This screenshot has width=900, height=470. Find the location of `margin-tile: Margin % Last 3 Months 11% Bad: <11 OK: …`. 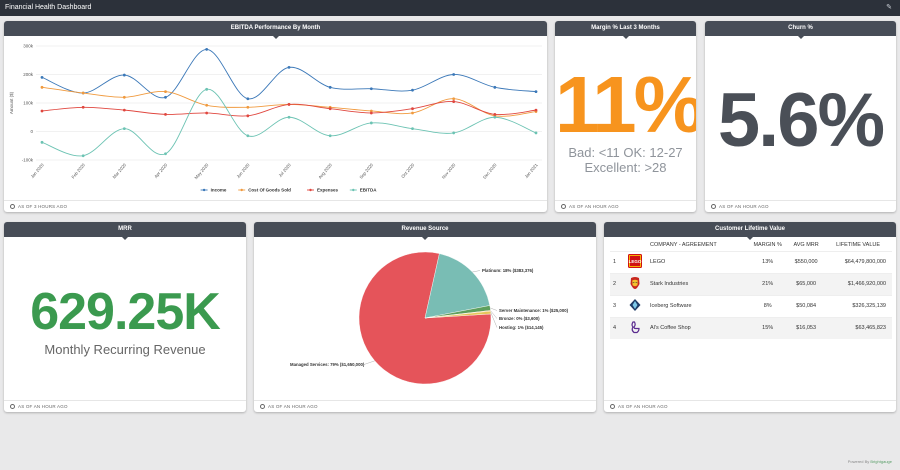

margin-tile: Margin % Last 3 Months 11% Bad: <11 OK: … is located at coordinates (625, 116).